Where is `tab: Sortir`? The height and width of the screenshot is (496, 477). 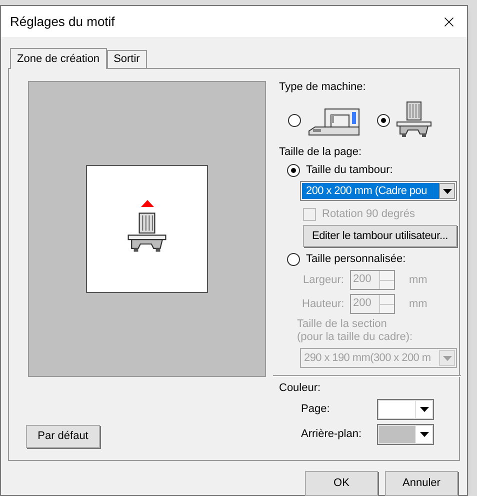
tab: Sortir is located at coordinates (126, 59).